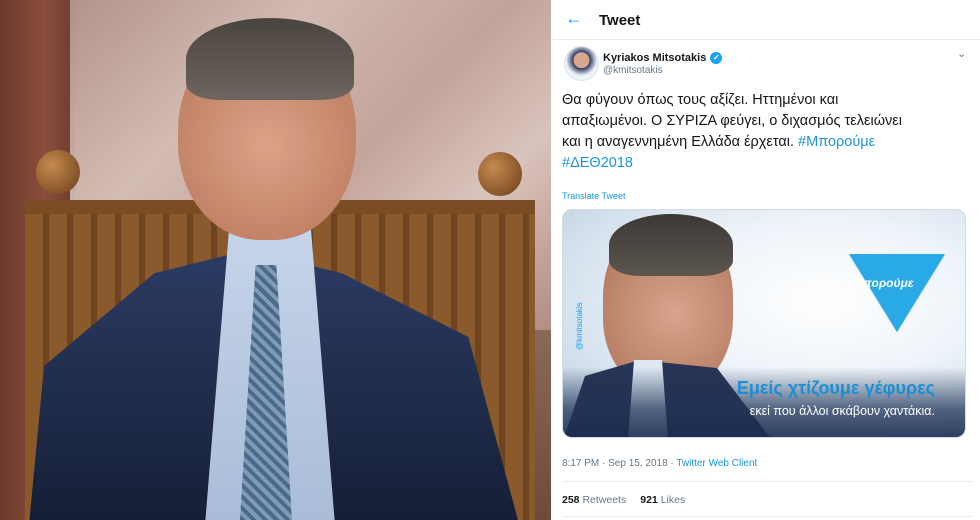 This screenshot has height=520, width=980. I want to click on header-title: Tweet, so click(620, 20).